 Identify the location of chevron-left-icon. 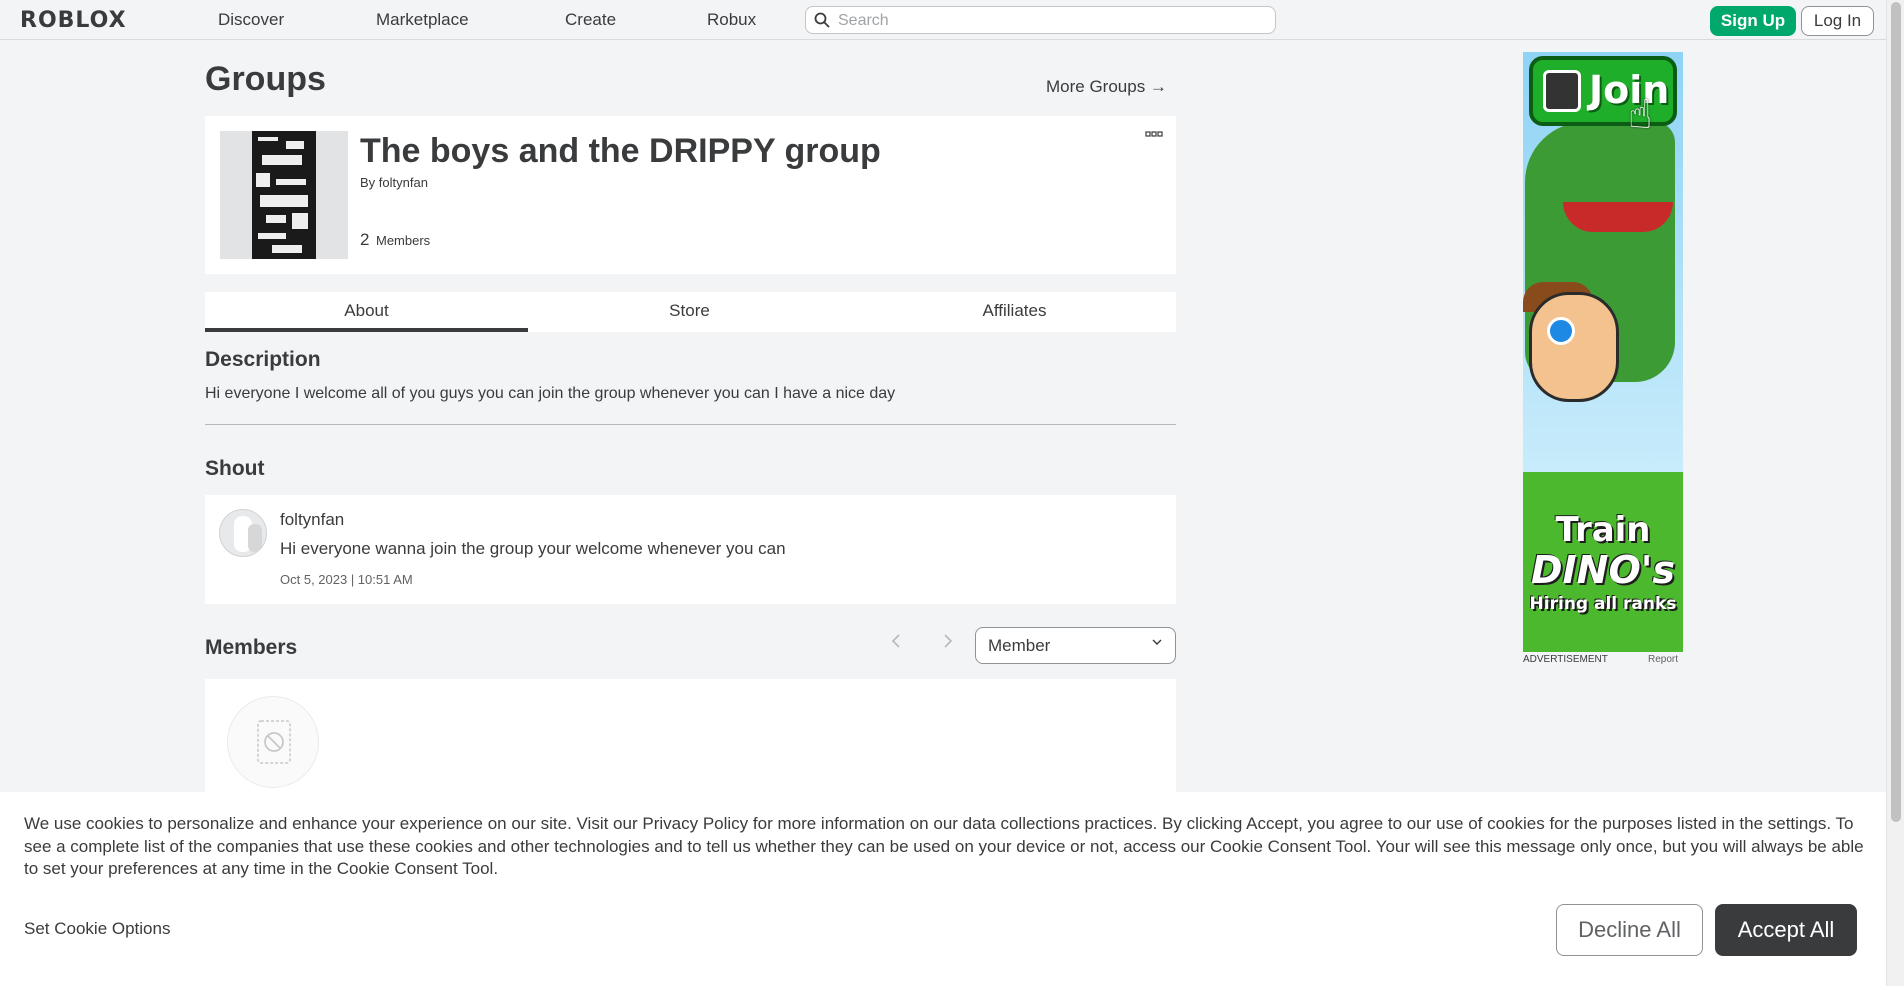
(896, 641).